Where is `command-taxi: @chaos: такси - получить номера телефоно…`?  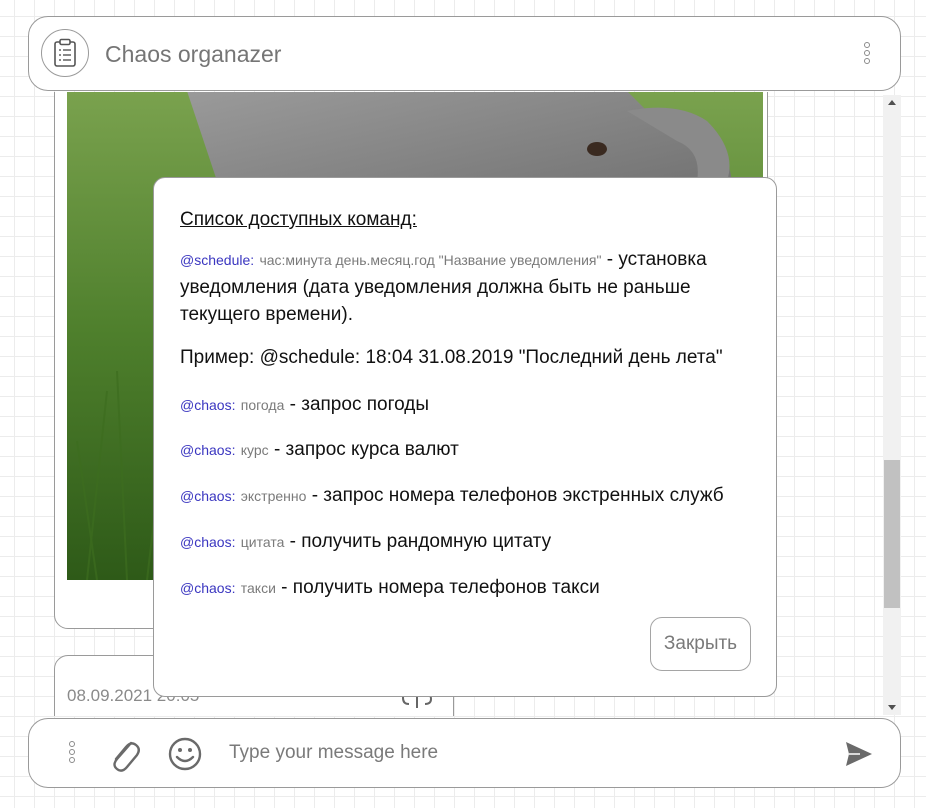 command-taxi: @chaos: такси - получить номера телефоно… is located at coordinates (467, 588).